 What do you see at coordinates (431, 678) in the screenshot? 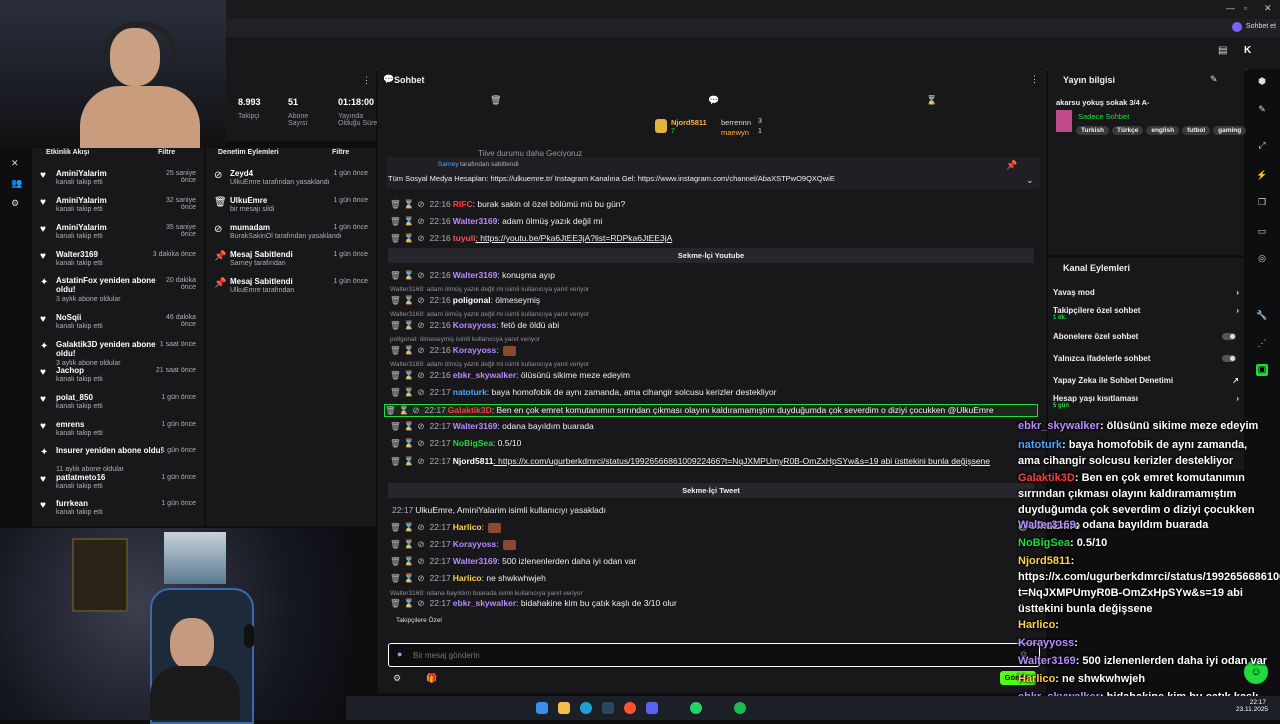
I see `gift-icon: 🎁` at bounding box center [431, 678].